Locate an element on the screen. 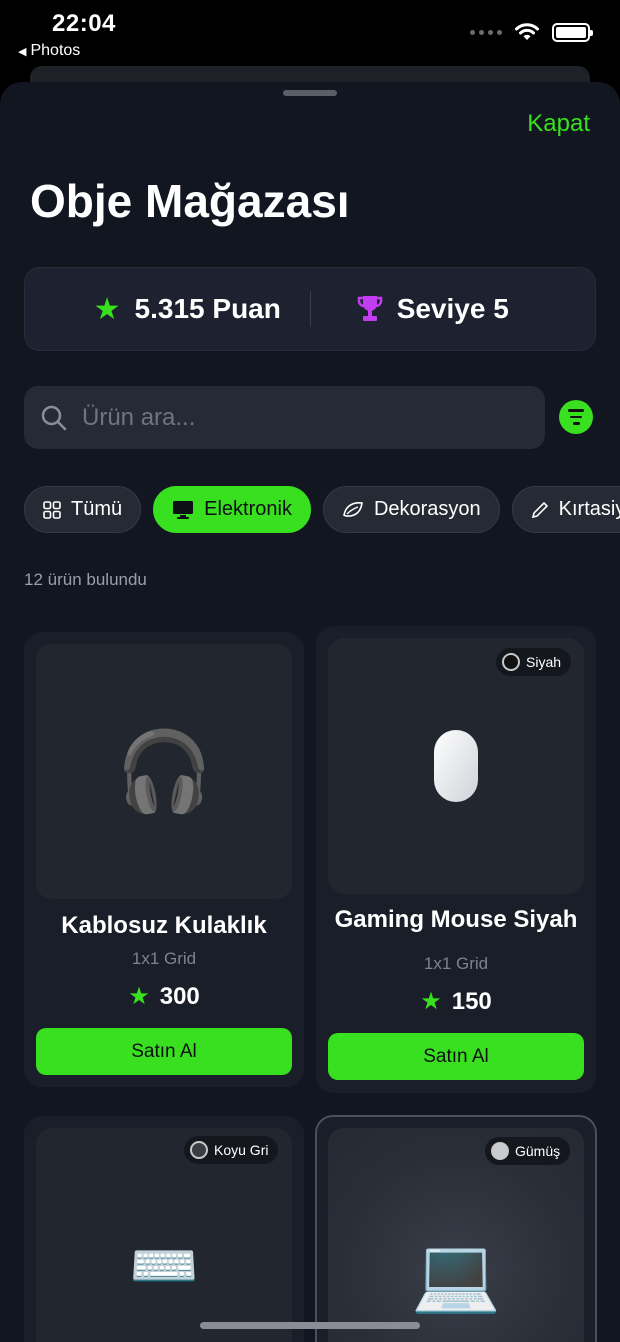 This screenshot has height=1342, width=620. color-label: Gümüş is located at coordinates (538, 1151).